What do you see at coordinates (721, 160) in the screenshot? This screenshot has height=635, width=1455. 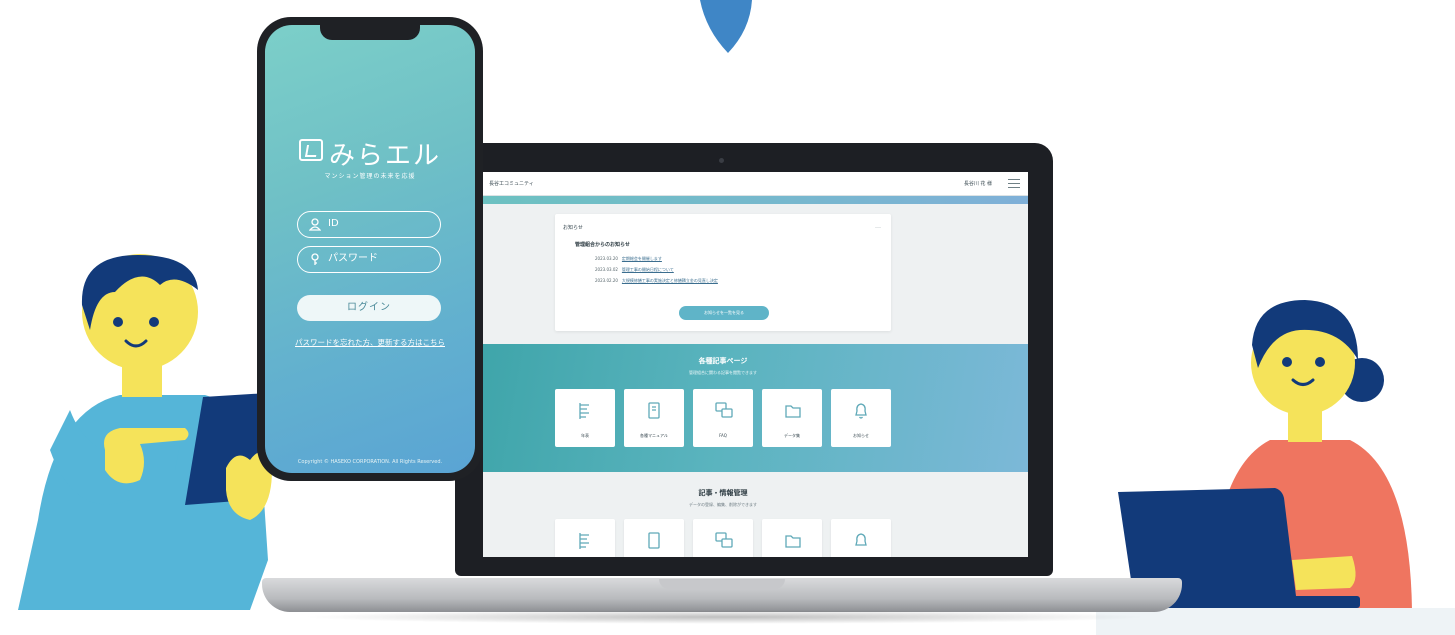 I see `laptop-camera` at bounding box center [721, 160].